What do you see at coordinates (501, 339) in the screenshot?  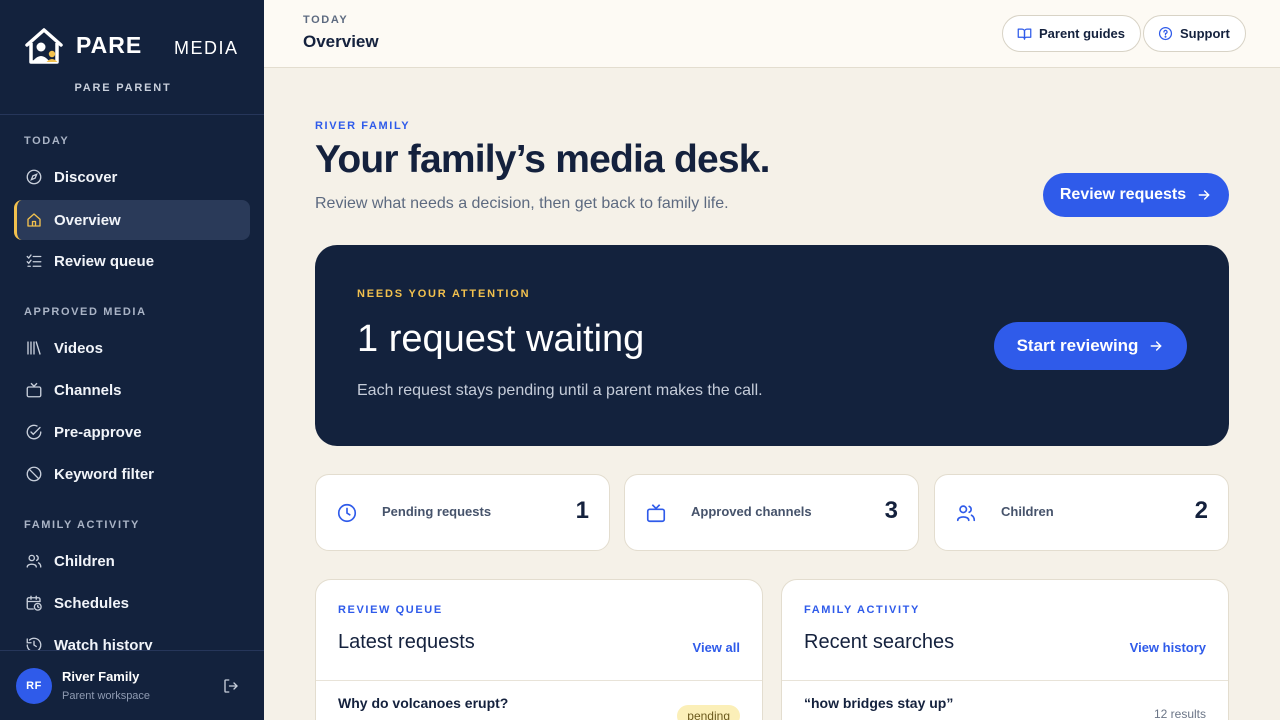 I see `attention-title: 1 request waiting` at bounding box center [501, 339].